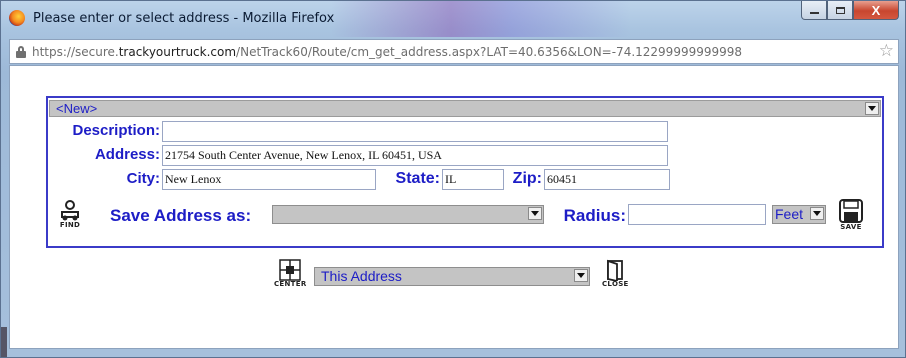  I want to click on radius-unit-select: Feet, so click(799, 214).